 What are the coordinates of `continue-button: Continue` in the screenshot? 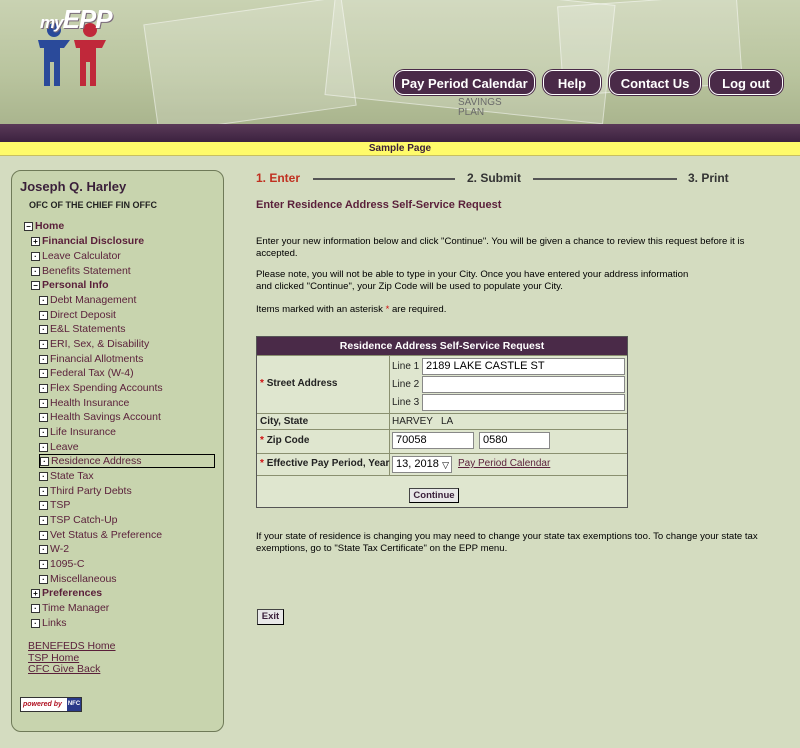 It's located at (434, 495).